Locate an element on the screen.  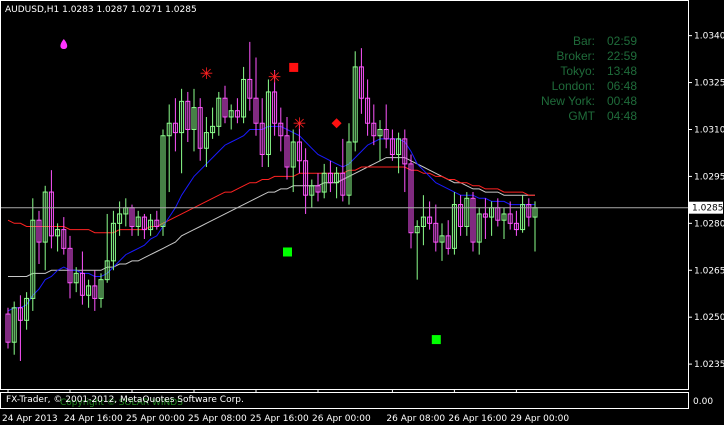
price-tick-label: 1.0340 is located at coordinates (709, 37).